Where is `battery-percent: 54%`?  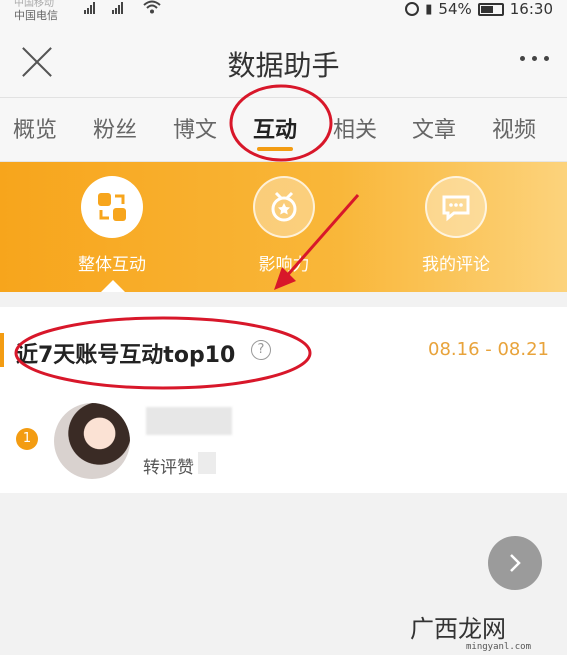
battery-percent: 54% is located at coordinates (455, 9).